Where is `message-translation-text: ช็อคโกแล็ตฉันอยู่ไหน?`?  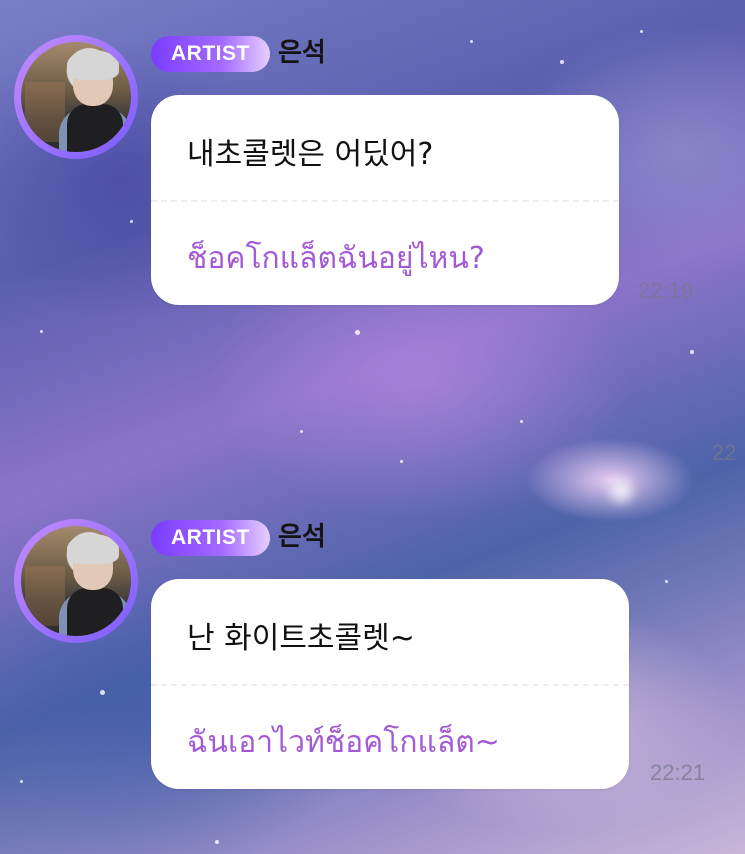 message-translation-text: ช็อคโกแล็ตฉันอยู่ไหน? is located at coordinates (336, 258).